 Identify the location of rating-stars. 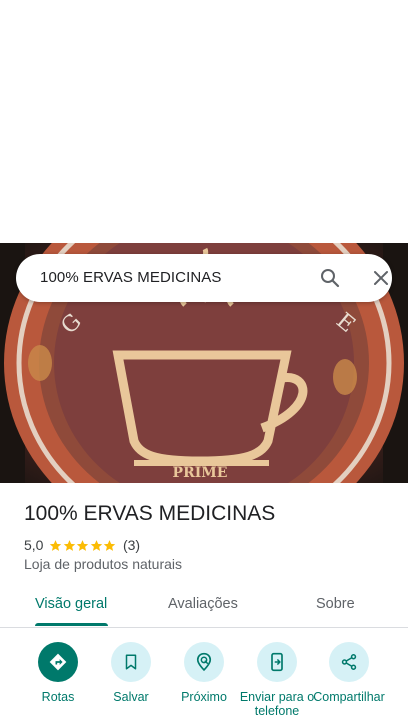
(83, 545).